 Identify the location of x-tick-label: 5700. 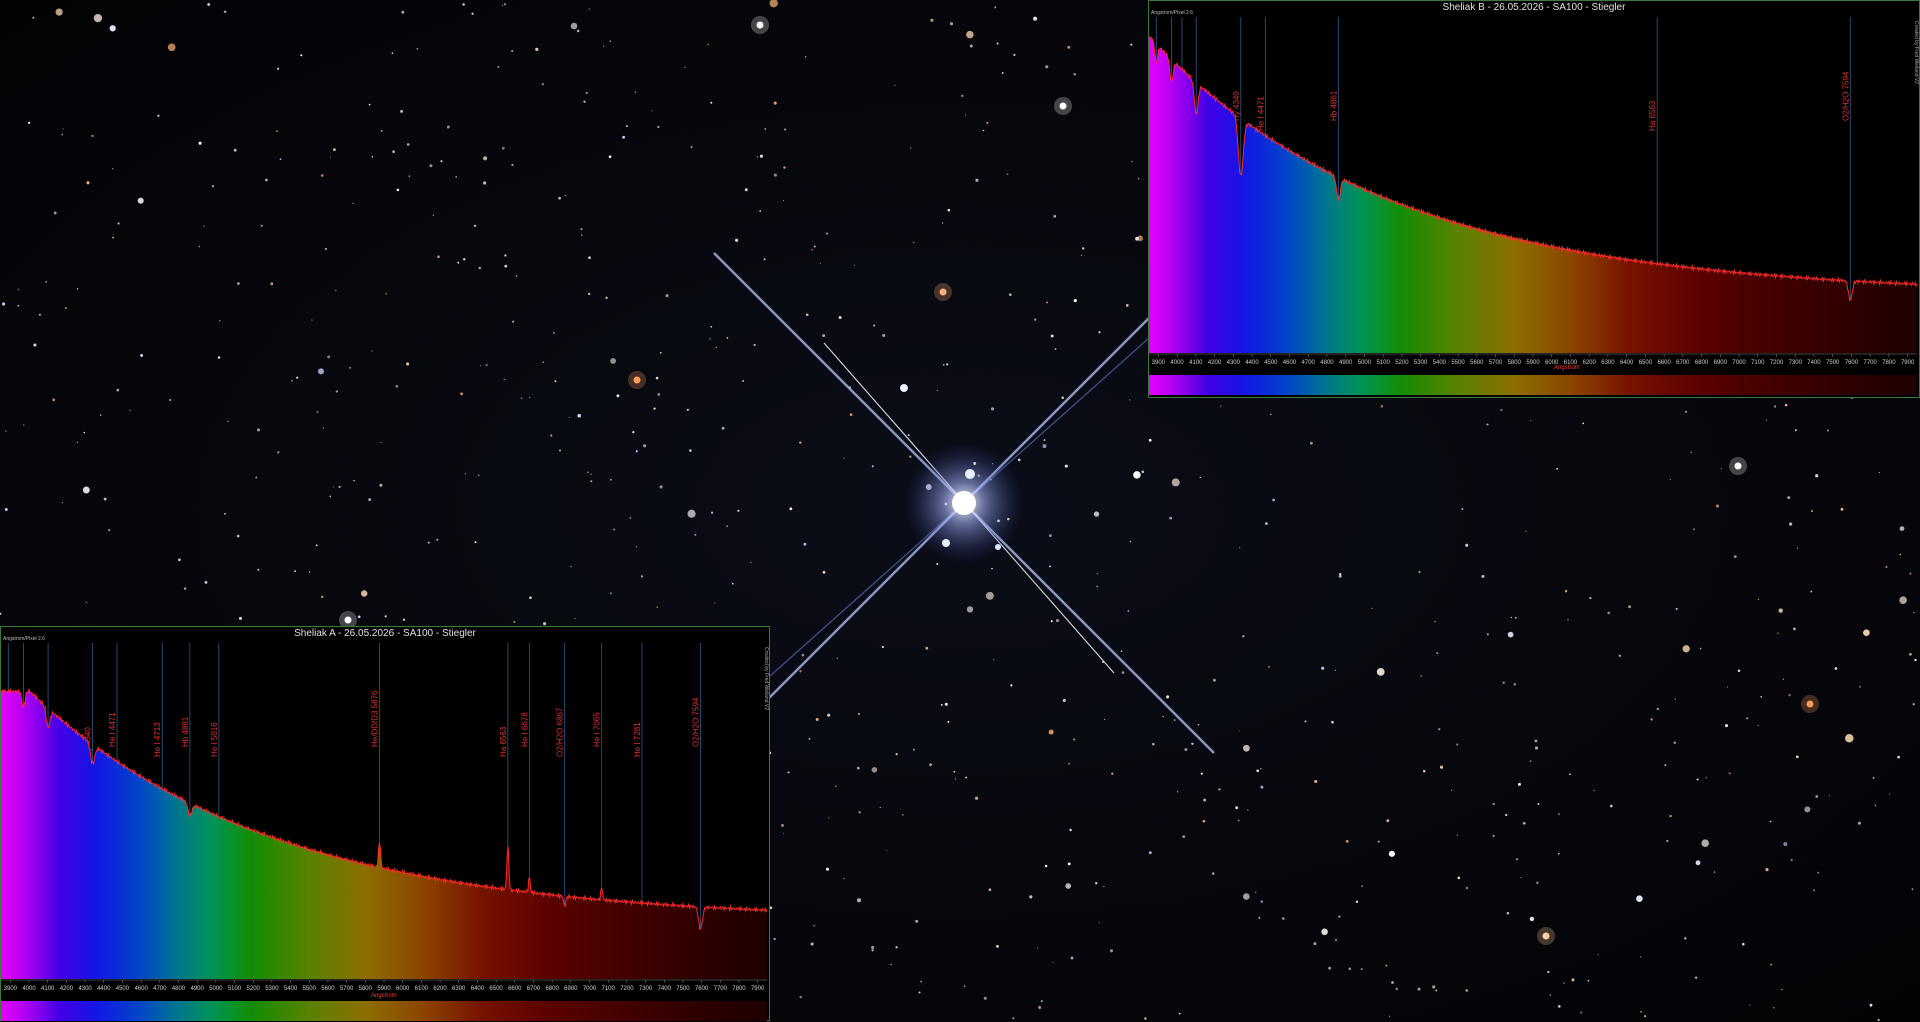
(347, 989).